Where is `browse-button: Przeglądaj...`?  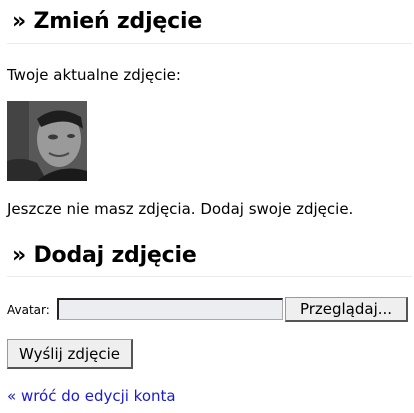 browse-button: Przeglądaj... is located at coordinates (346, 309).